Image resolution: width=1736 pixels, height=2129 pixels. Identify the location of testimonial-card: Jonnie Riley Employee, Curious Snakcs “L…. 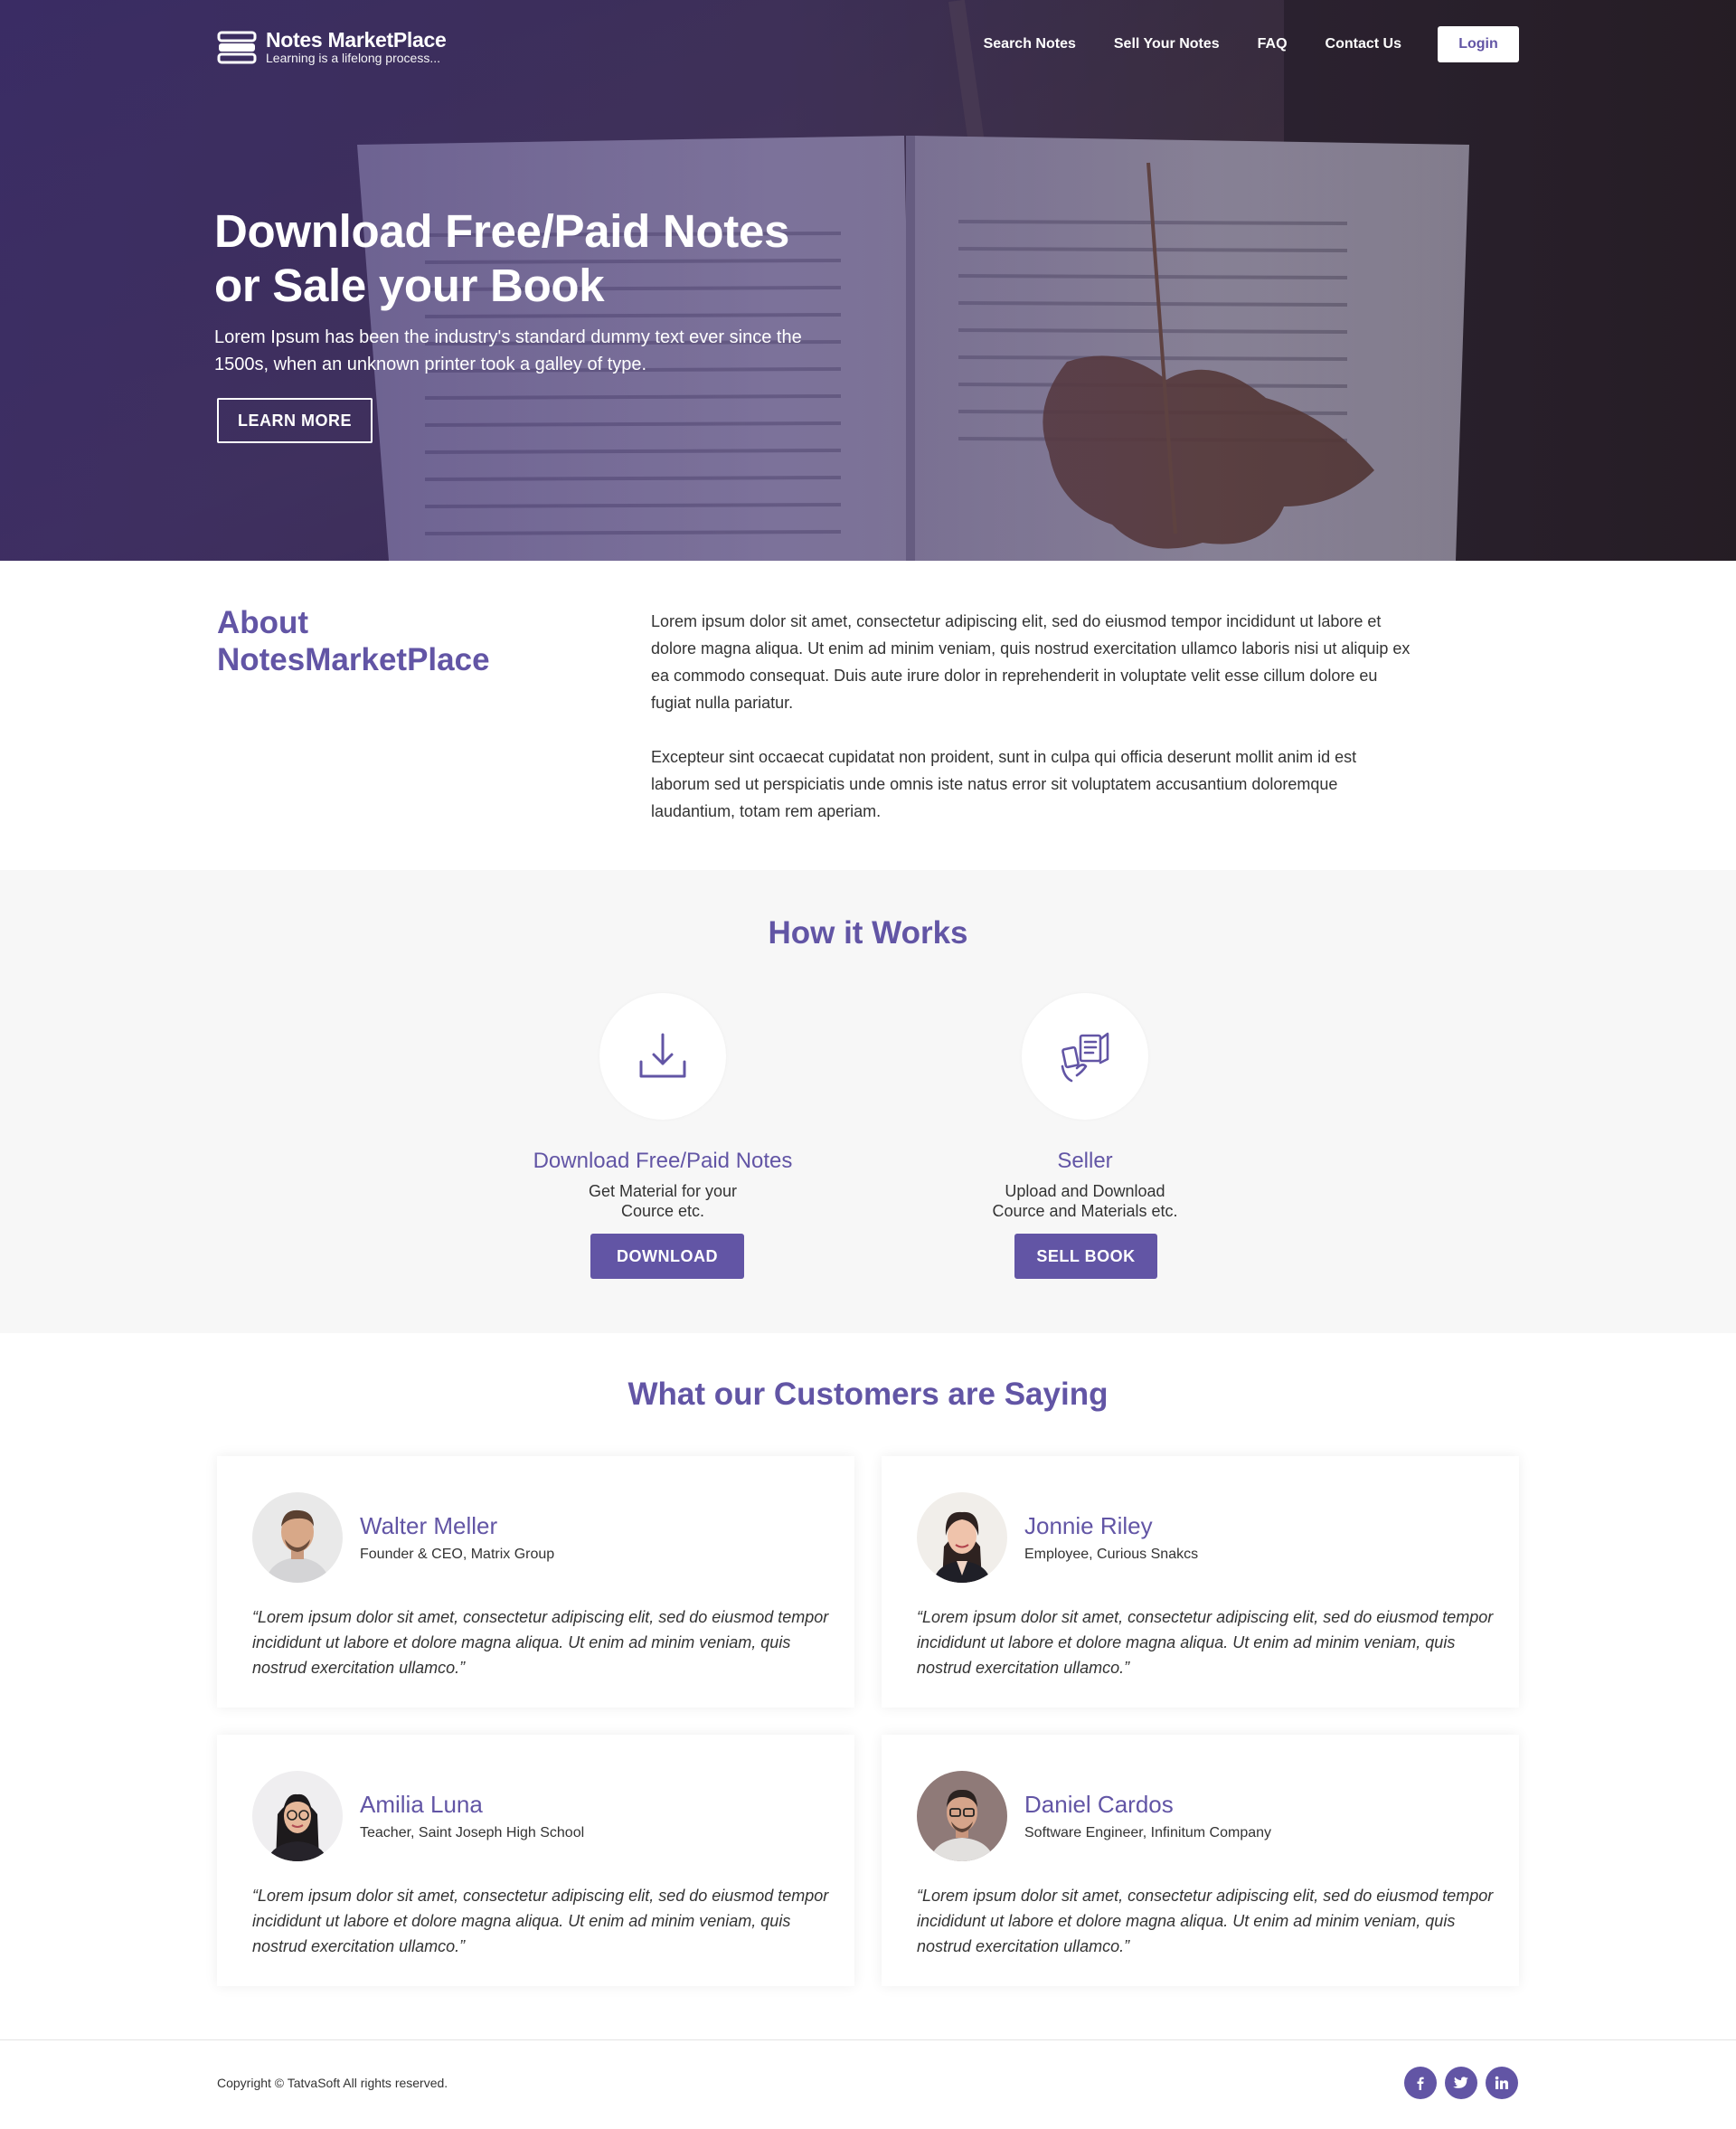
(1200, 1582).